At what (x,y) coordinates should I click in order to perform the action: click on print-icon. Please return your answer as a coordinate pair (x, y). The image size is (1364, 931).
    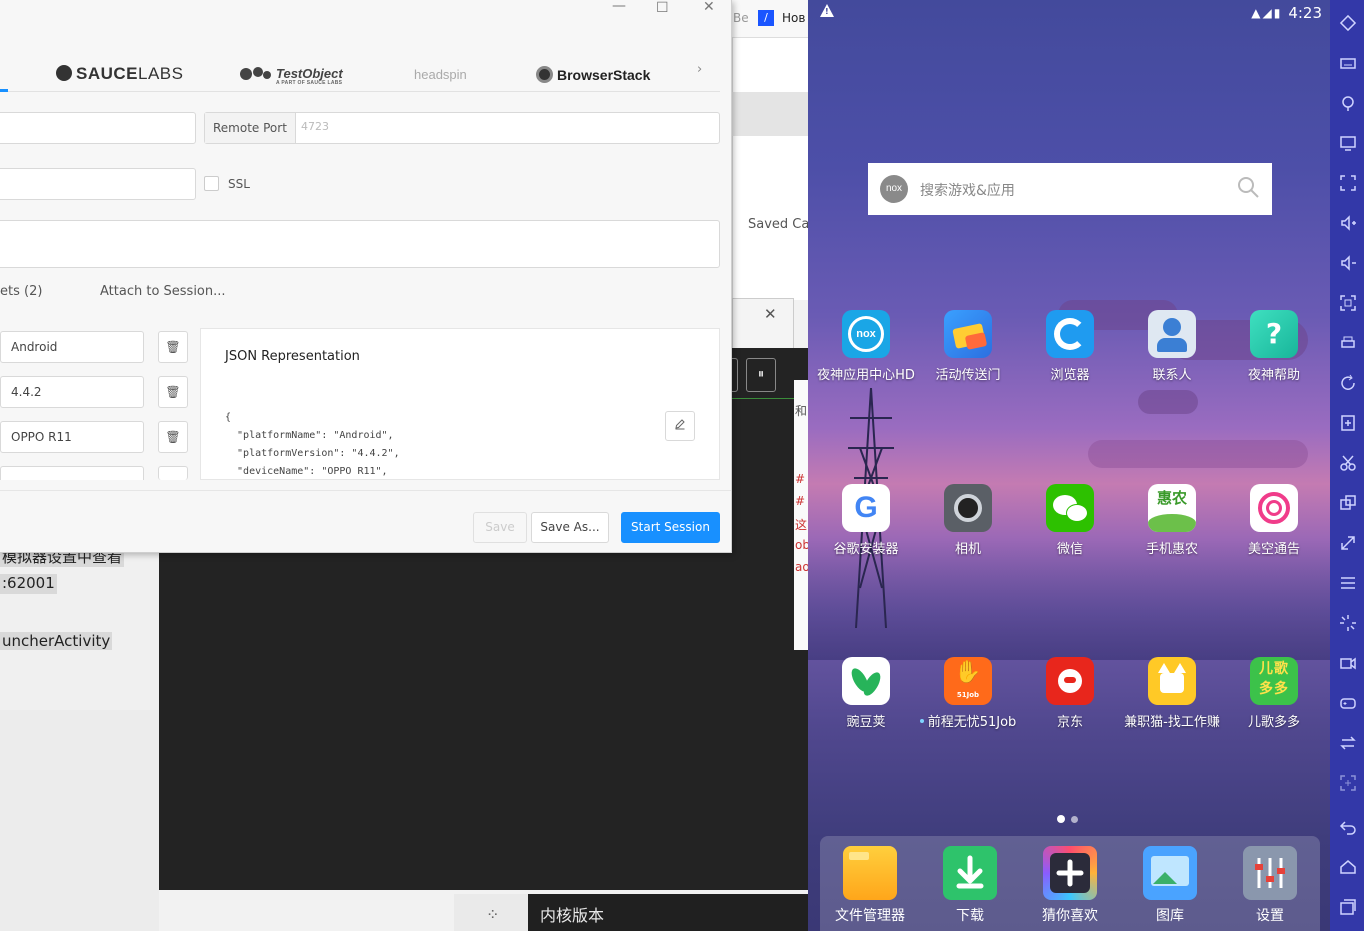
    Looking at the image, I should click on (1348, 343).